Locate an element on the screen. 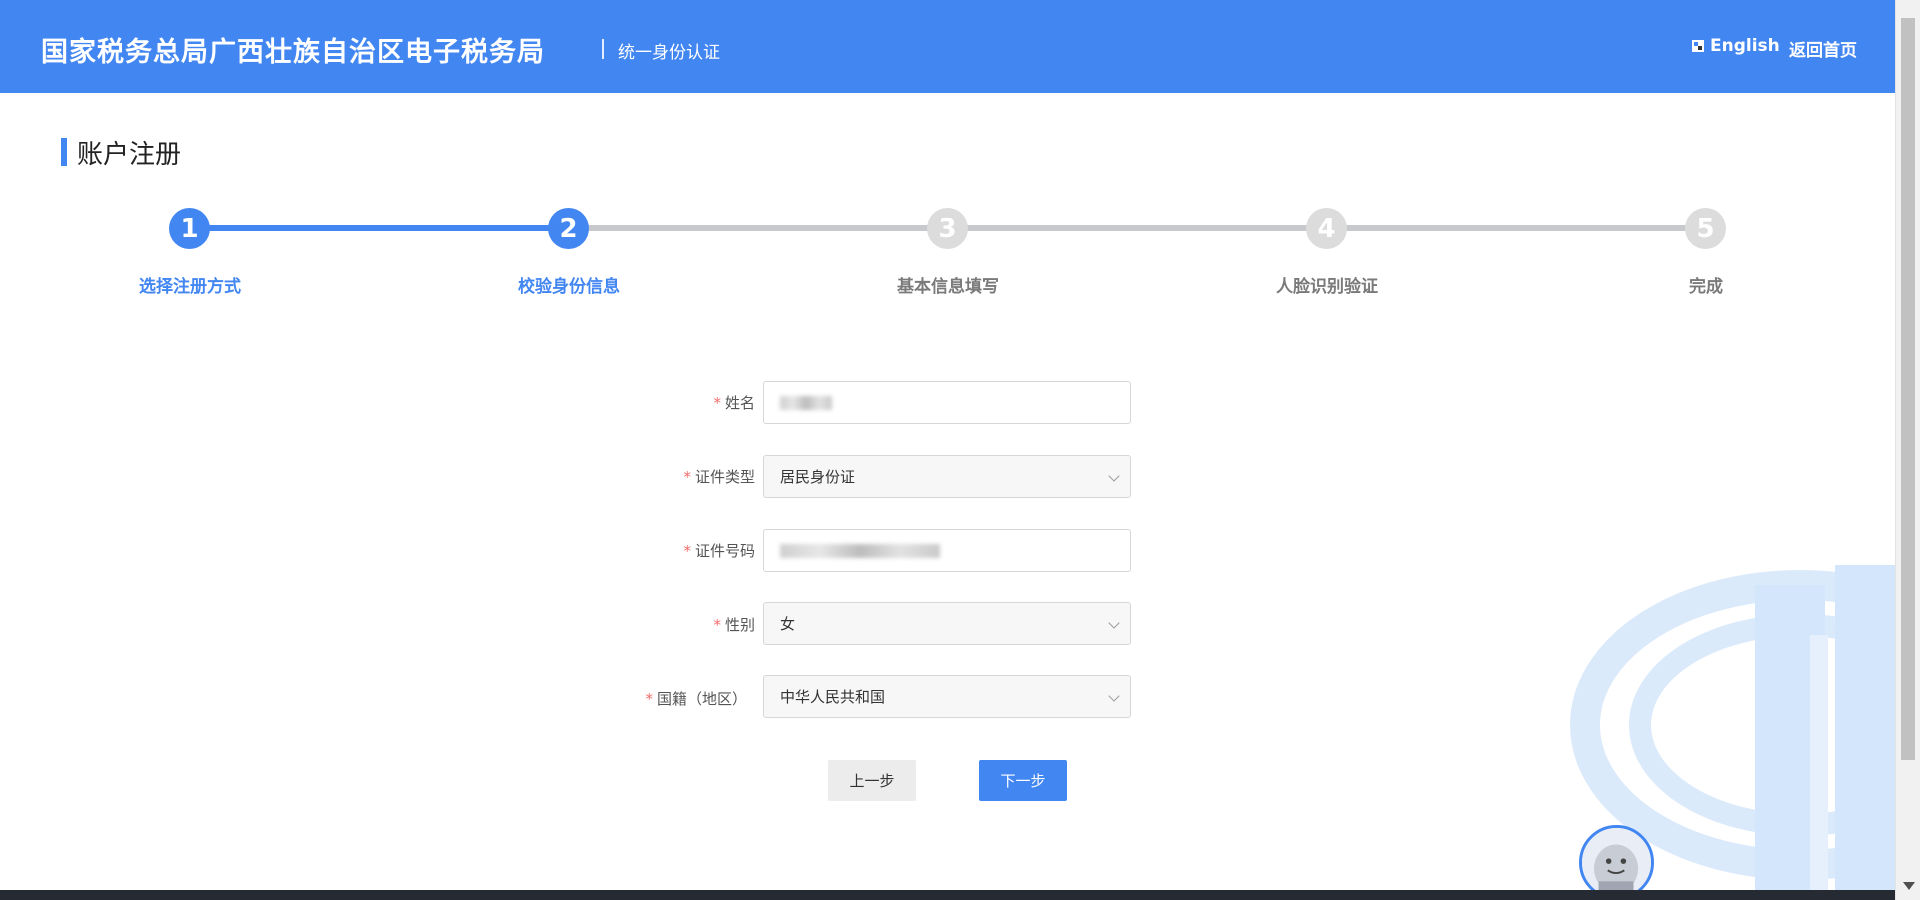 The width and height of the screenshot is (1920, 900). step-1-label: 选择注册方式 is located at coordinates (190, 287).